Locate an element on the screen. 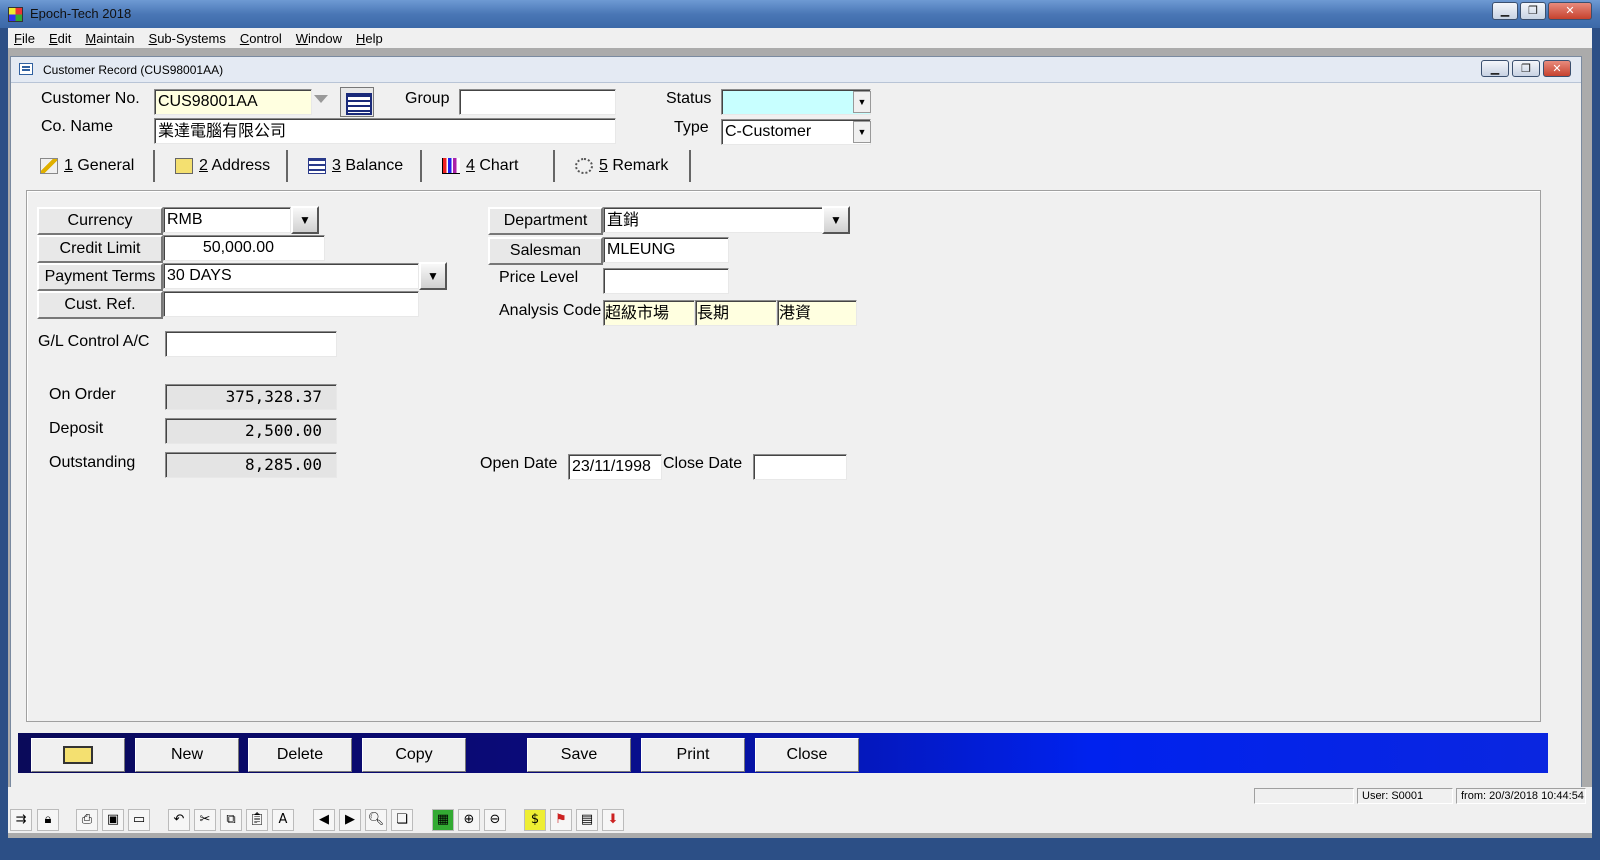 Image resolution: width=1600 pixels, height=860 pixels. font-icon: A is located at coordinates (283, 820).